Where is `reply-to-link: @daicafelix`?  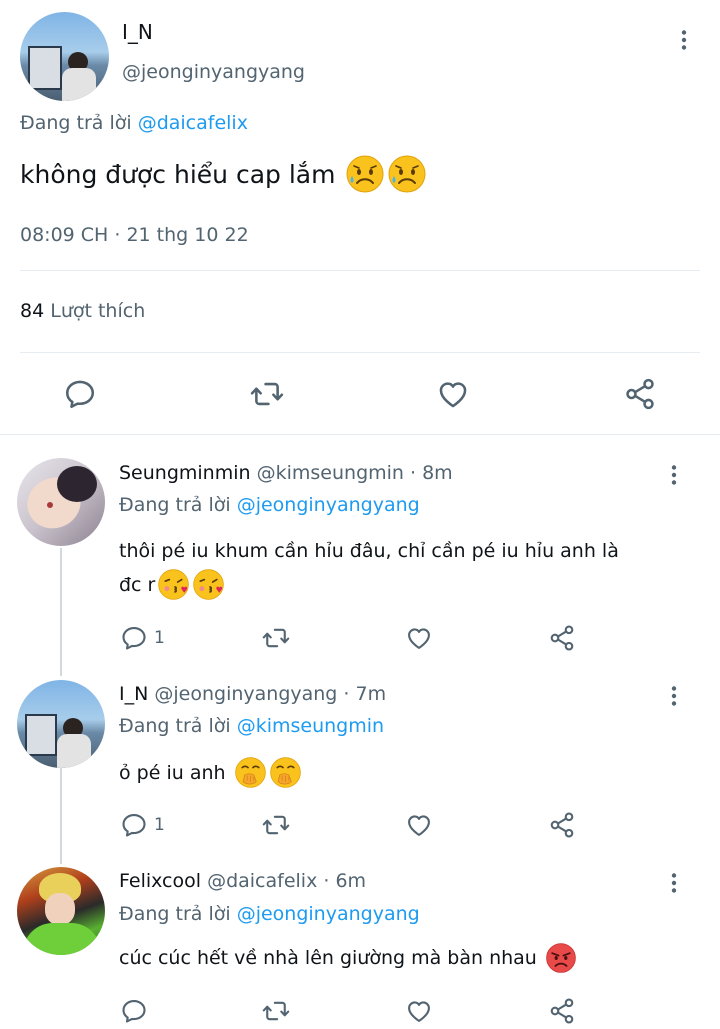
reply-to-link: @daicafelix is located at coordinates (193, 123).